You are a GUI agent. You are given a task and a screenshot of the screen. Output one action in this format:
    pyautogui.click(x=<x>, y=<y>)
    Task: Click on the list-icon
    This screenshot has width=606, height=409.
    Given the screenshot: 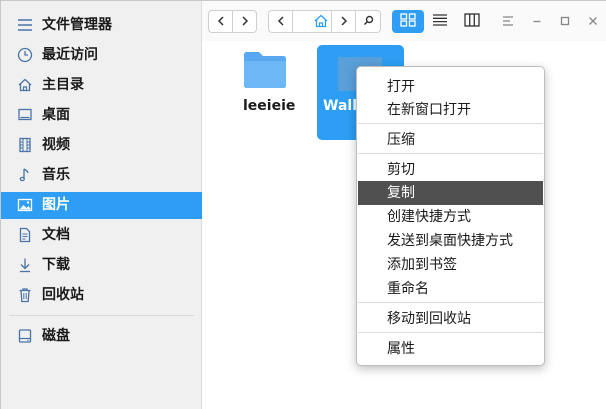 What is the action you would take?
    pyautogui.click(x=440, y=22)
    